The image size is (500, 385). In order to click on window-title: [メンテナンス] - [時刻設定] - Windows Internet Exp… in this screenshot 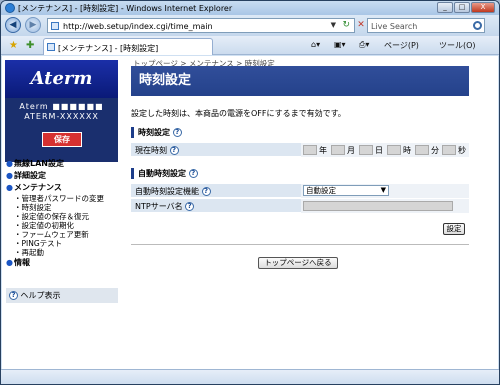, I will do `click(125, 8)`.